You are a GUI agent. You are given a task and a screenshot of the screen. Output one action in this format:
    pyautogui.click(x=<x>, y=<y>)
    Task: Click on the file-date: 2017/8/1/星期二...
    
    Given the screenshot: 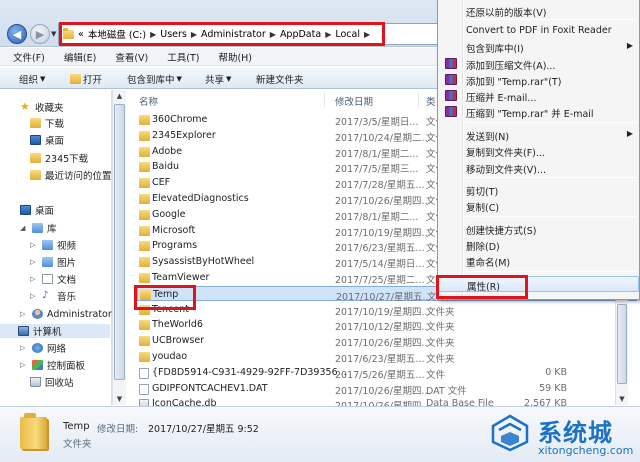 What is the action you would take?
    pyautogui.click(x=377, y=154)
    